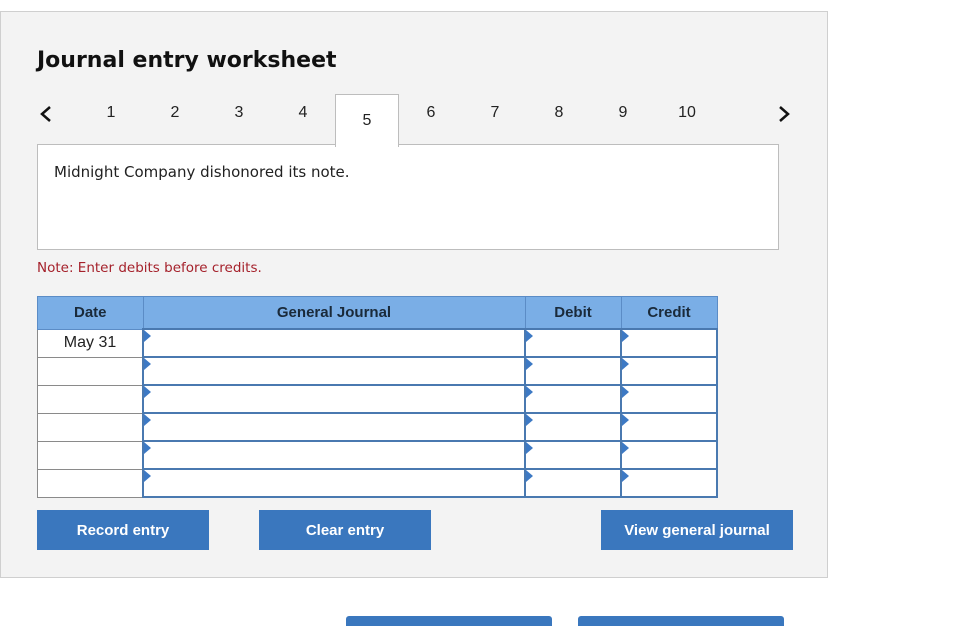 The height and width of the screenshot is (626, 978). I want to click on record-entry-button: Record entry, so click(123, 530).